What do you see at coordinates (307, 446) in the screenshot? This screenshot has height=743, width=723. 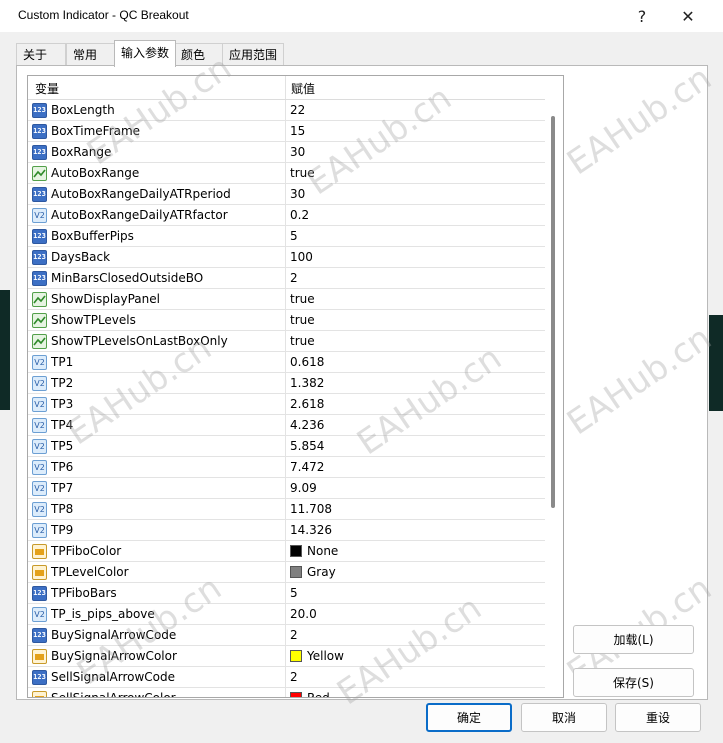 I see `variable-value: 5.854` at bounding box center [307, 446].